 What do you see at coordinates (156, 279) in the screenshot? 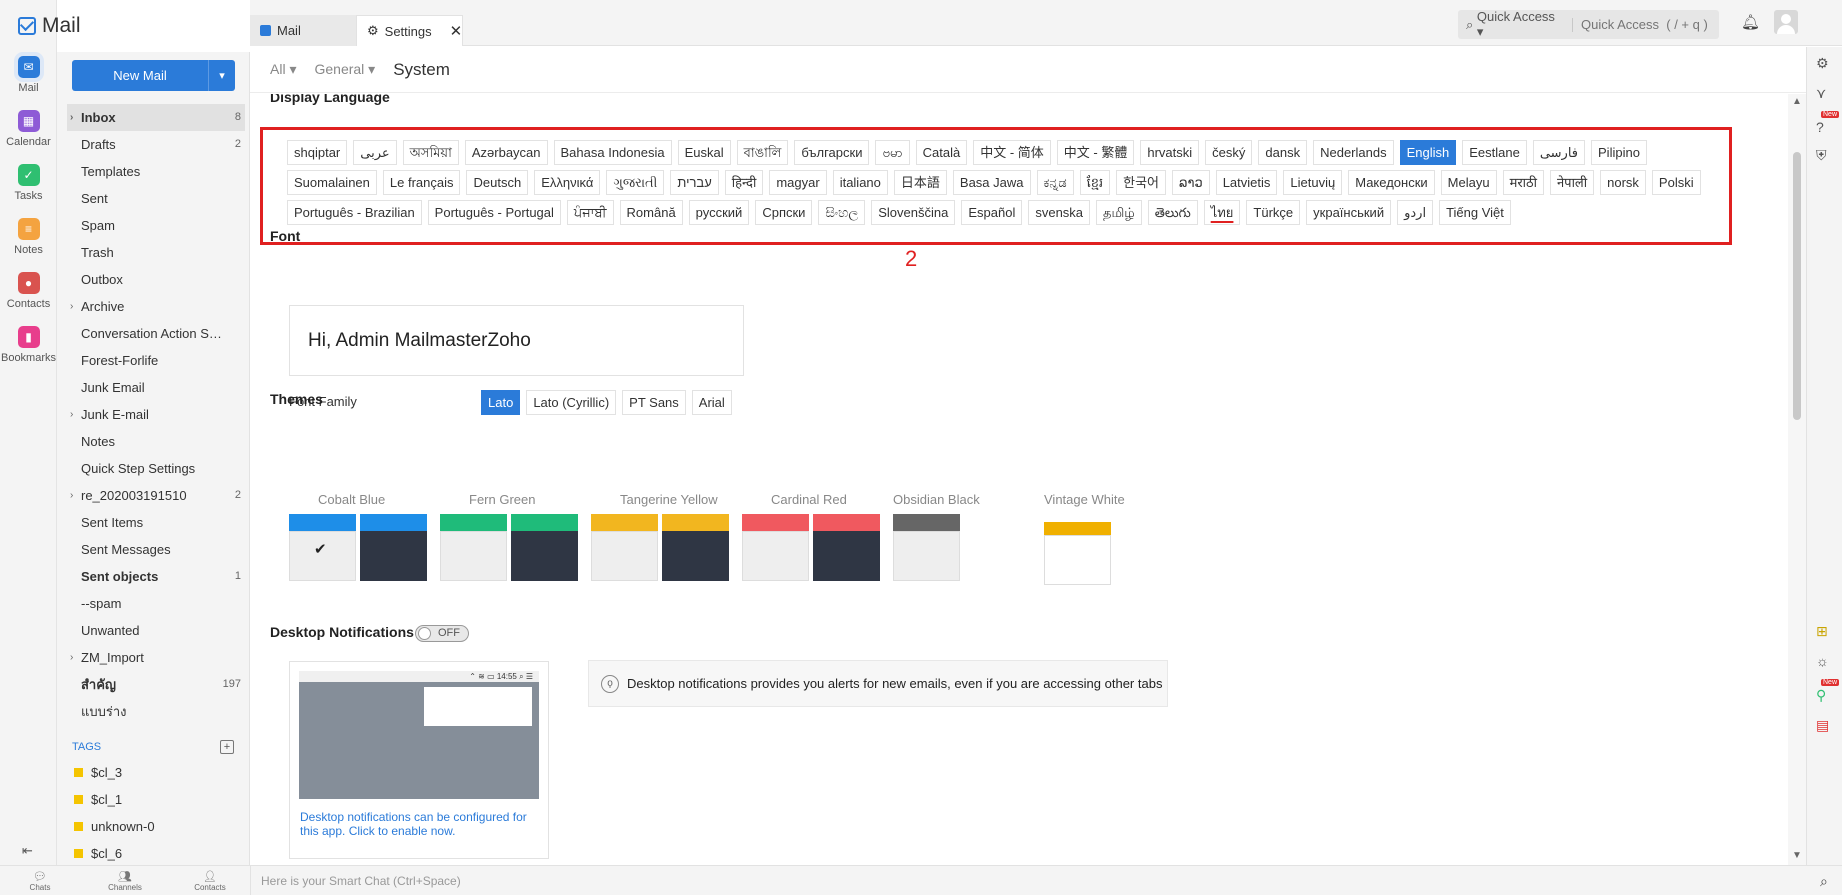
I see `folder-item: Outbox` at bounding box center [156, 279].